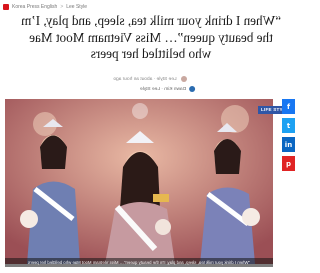  What do you see at coordinates (288, 163) in the screenshot?
I see `pinterest-icon: p` at bounding box center [288, 163].